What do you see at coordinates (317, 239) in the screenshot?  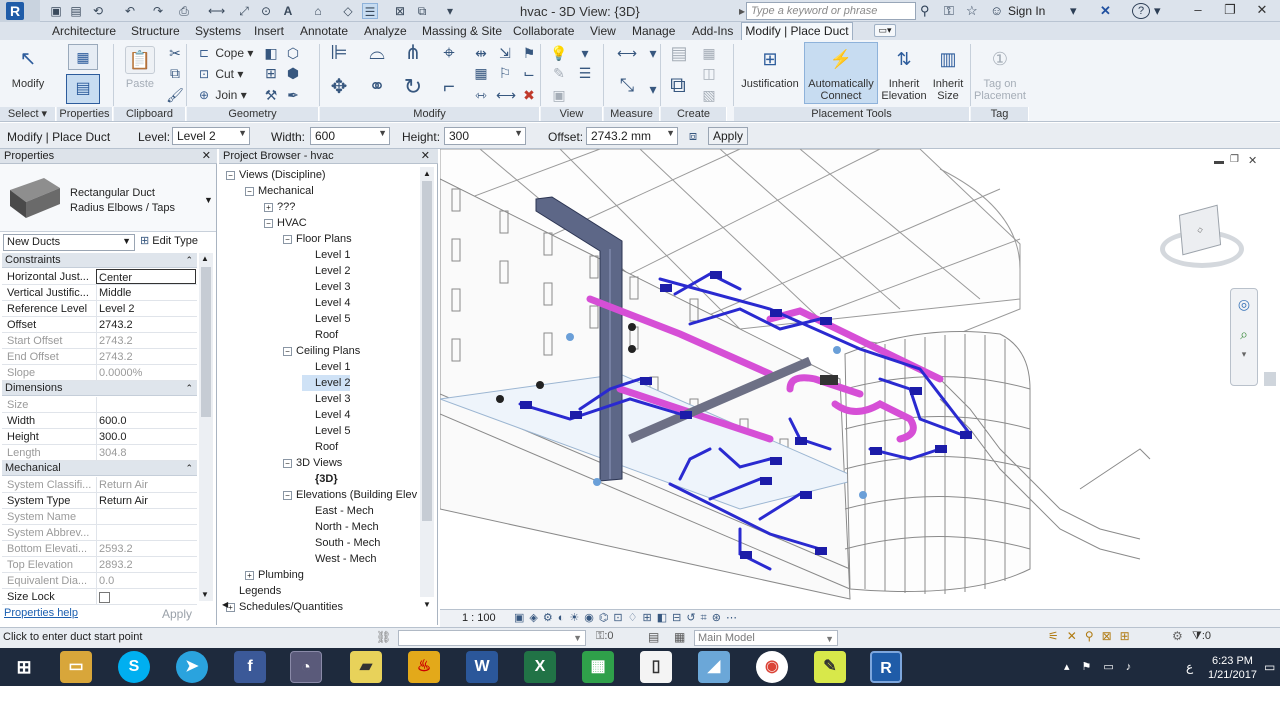 I see `browser-node: − Floor Plans` at bounding box center [317, 239].